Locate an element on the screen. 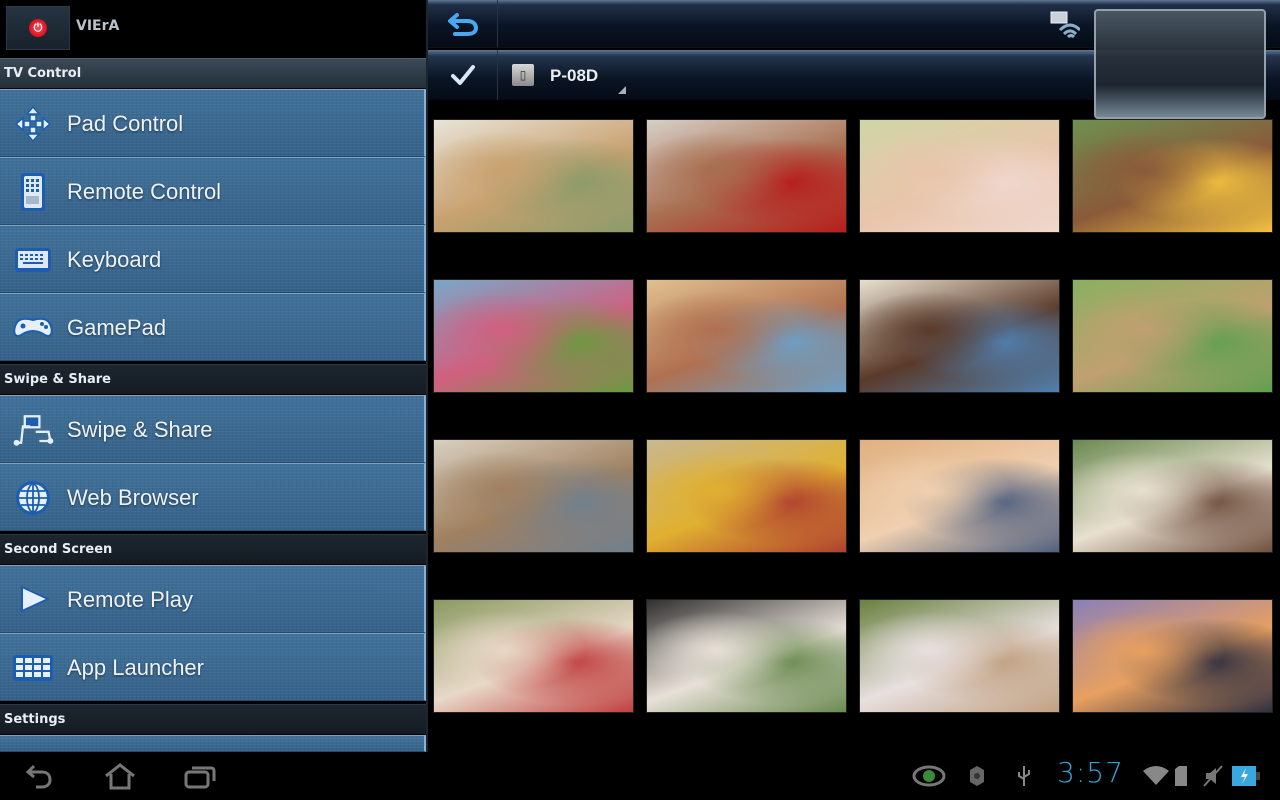  menu-item-label: Pad Control is located at coordinates (125, 123).